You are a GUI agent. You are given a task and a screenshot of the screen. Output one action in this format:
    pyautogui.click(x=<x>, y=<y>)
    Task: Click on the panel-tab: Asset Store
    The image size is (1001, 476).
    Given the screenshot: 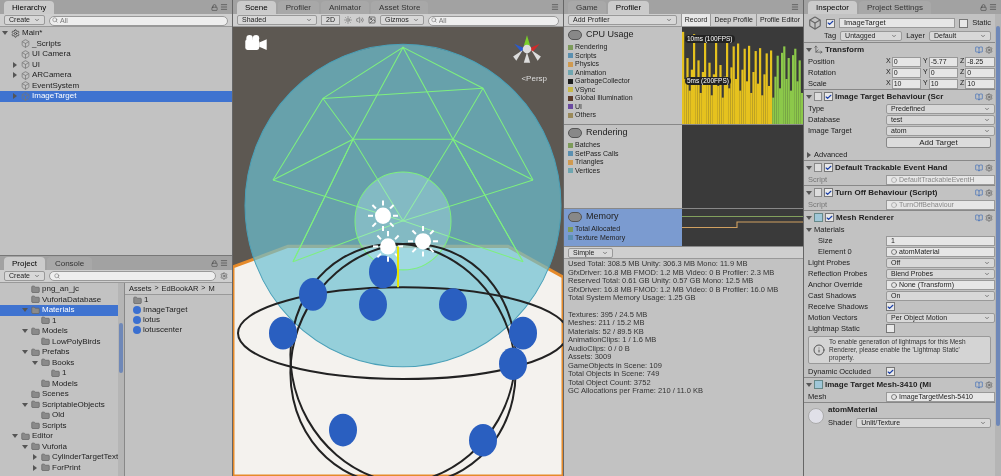 What is the action you would take?
    pyautogui.click(x=400, y=7)
    